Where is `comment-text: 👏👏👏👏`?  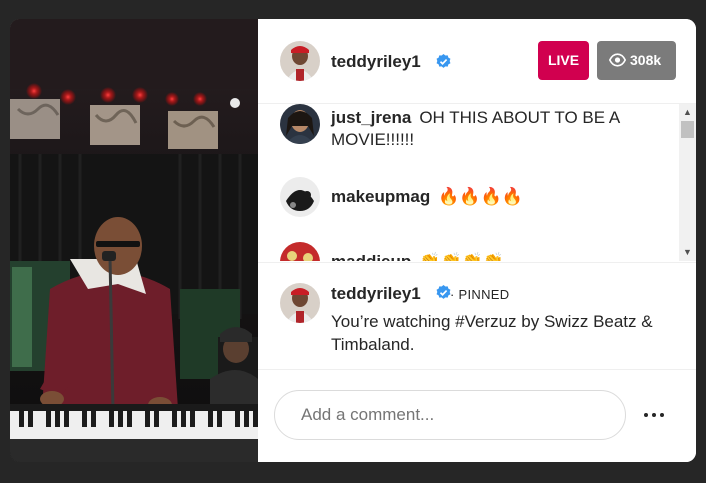
comment-text: 👏👏👏👏 is located at coordinates (461, 256).